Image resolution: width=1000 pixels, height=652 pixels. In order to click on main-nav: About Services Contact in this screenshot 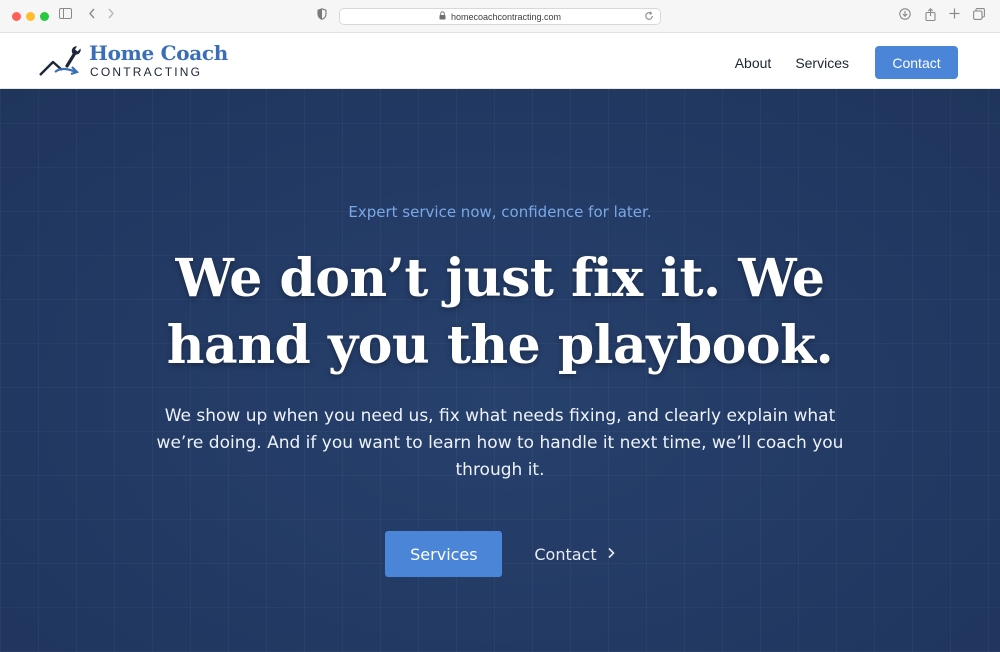, I will do `click(846, 62)`.